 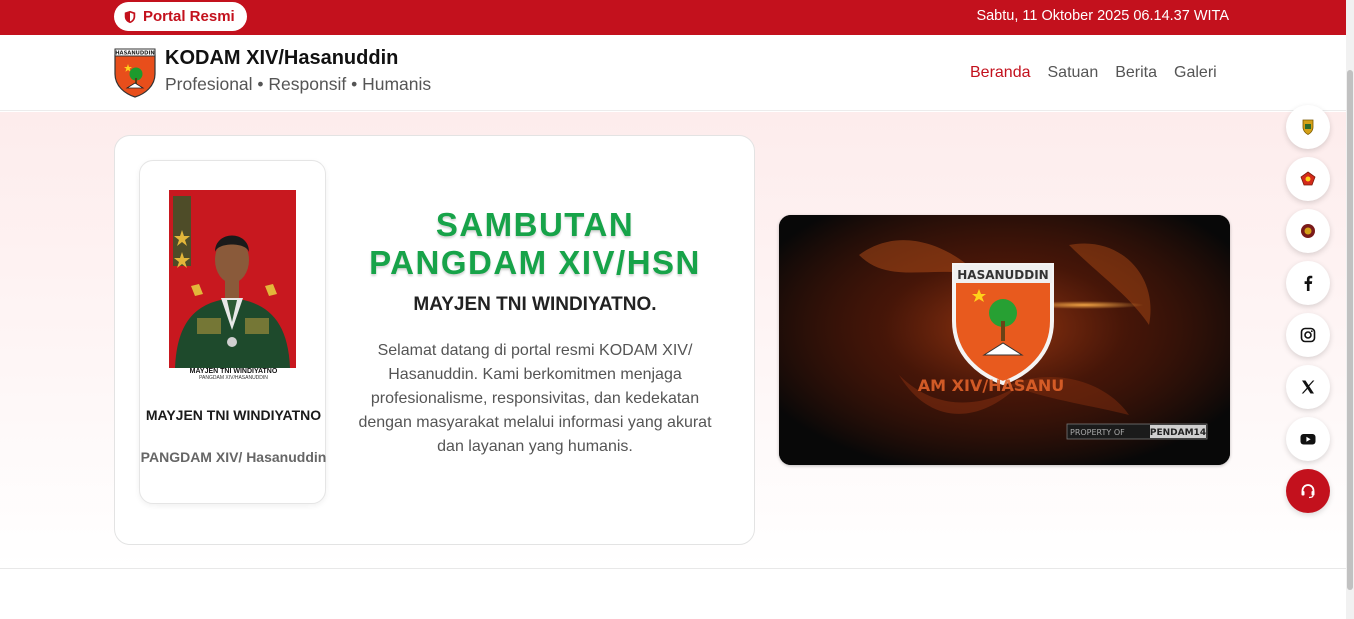 I want to click on instagram-icon, so click(x=1308, y=335).